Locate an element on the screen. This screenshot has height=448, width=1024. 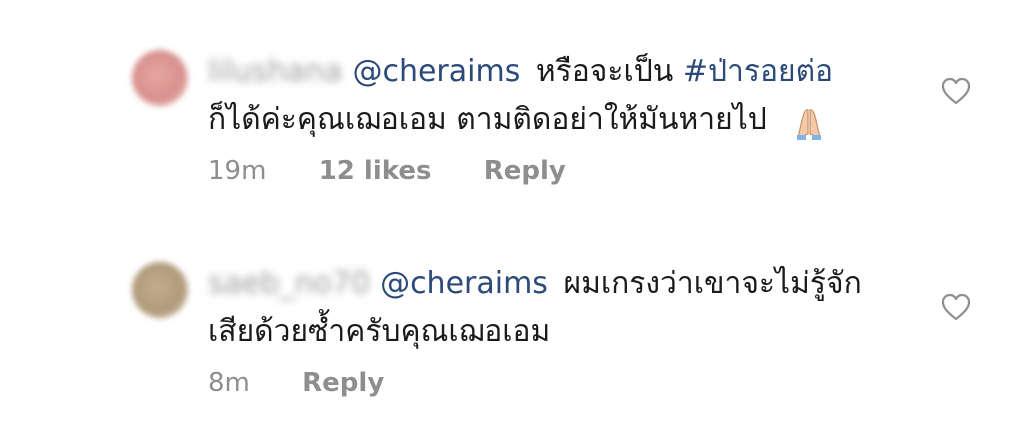
comment-body-continued: ก็ได้ค่ะคุณเฌอเอม ตามติดอย่าให้มันหายไป is located at coordinates (487, 119).